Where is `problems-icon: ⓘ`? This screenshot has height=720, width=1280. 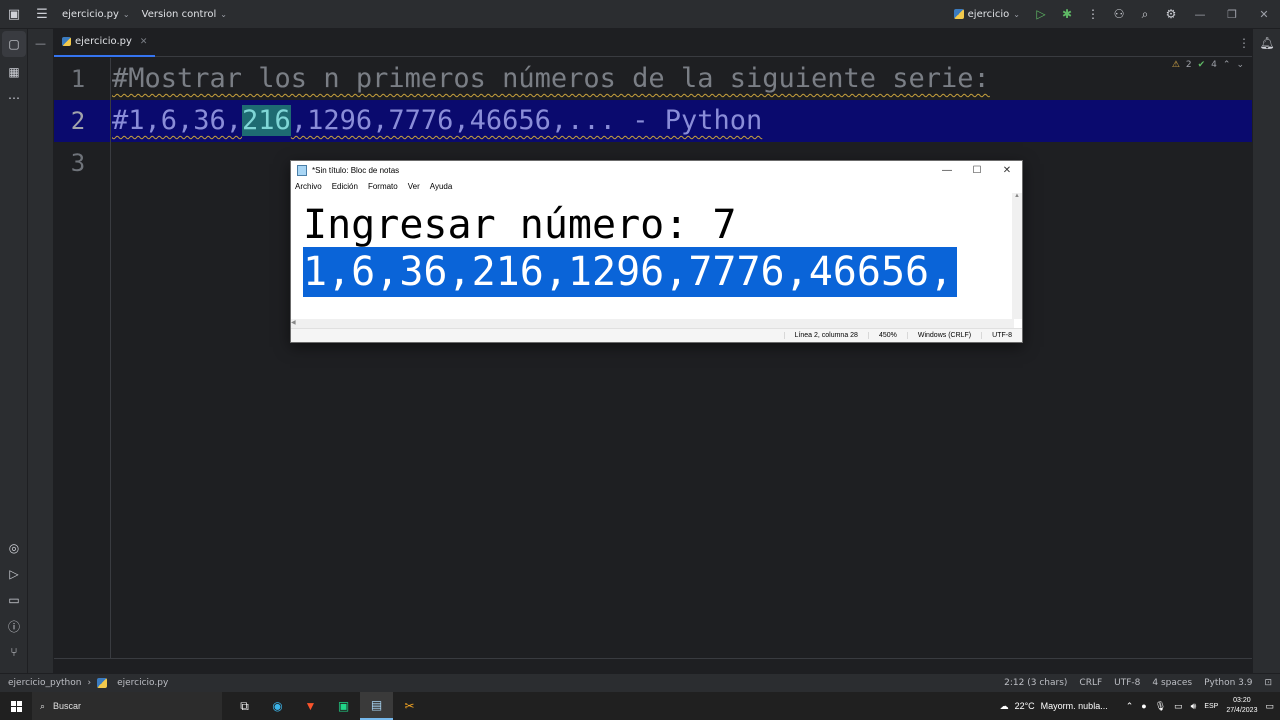 problems-icon: ⓘ is located at coordinates (14, 626).